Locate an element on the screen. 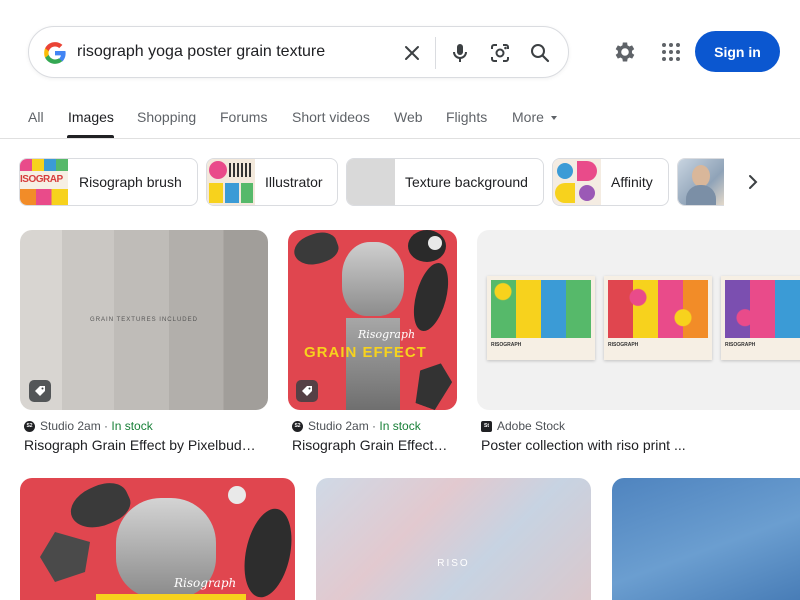  chip-thumbnail: ISOGRAP is located at coordinates (44, 182).